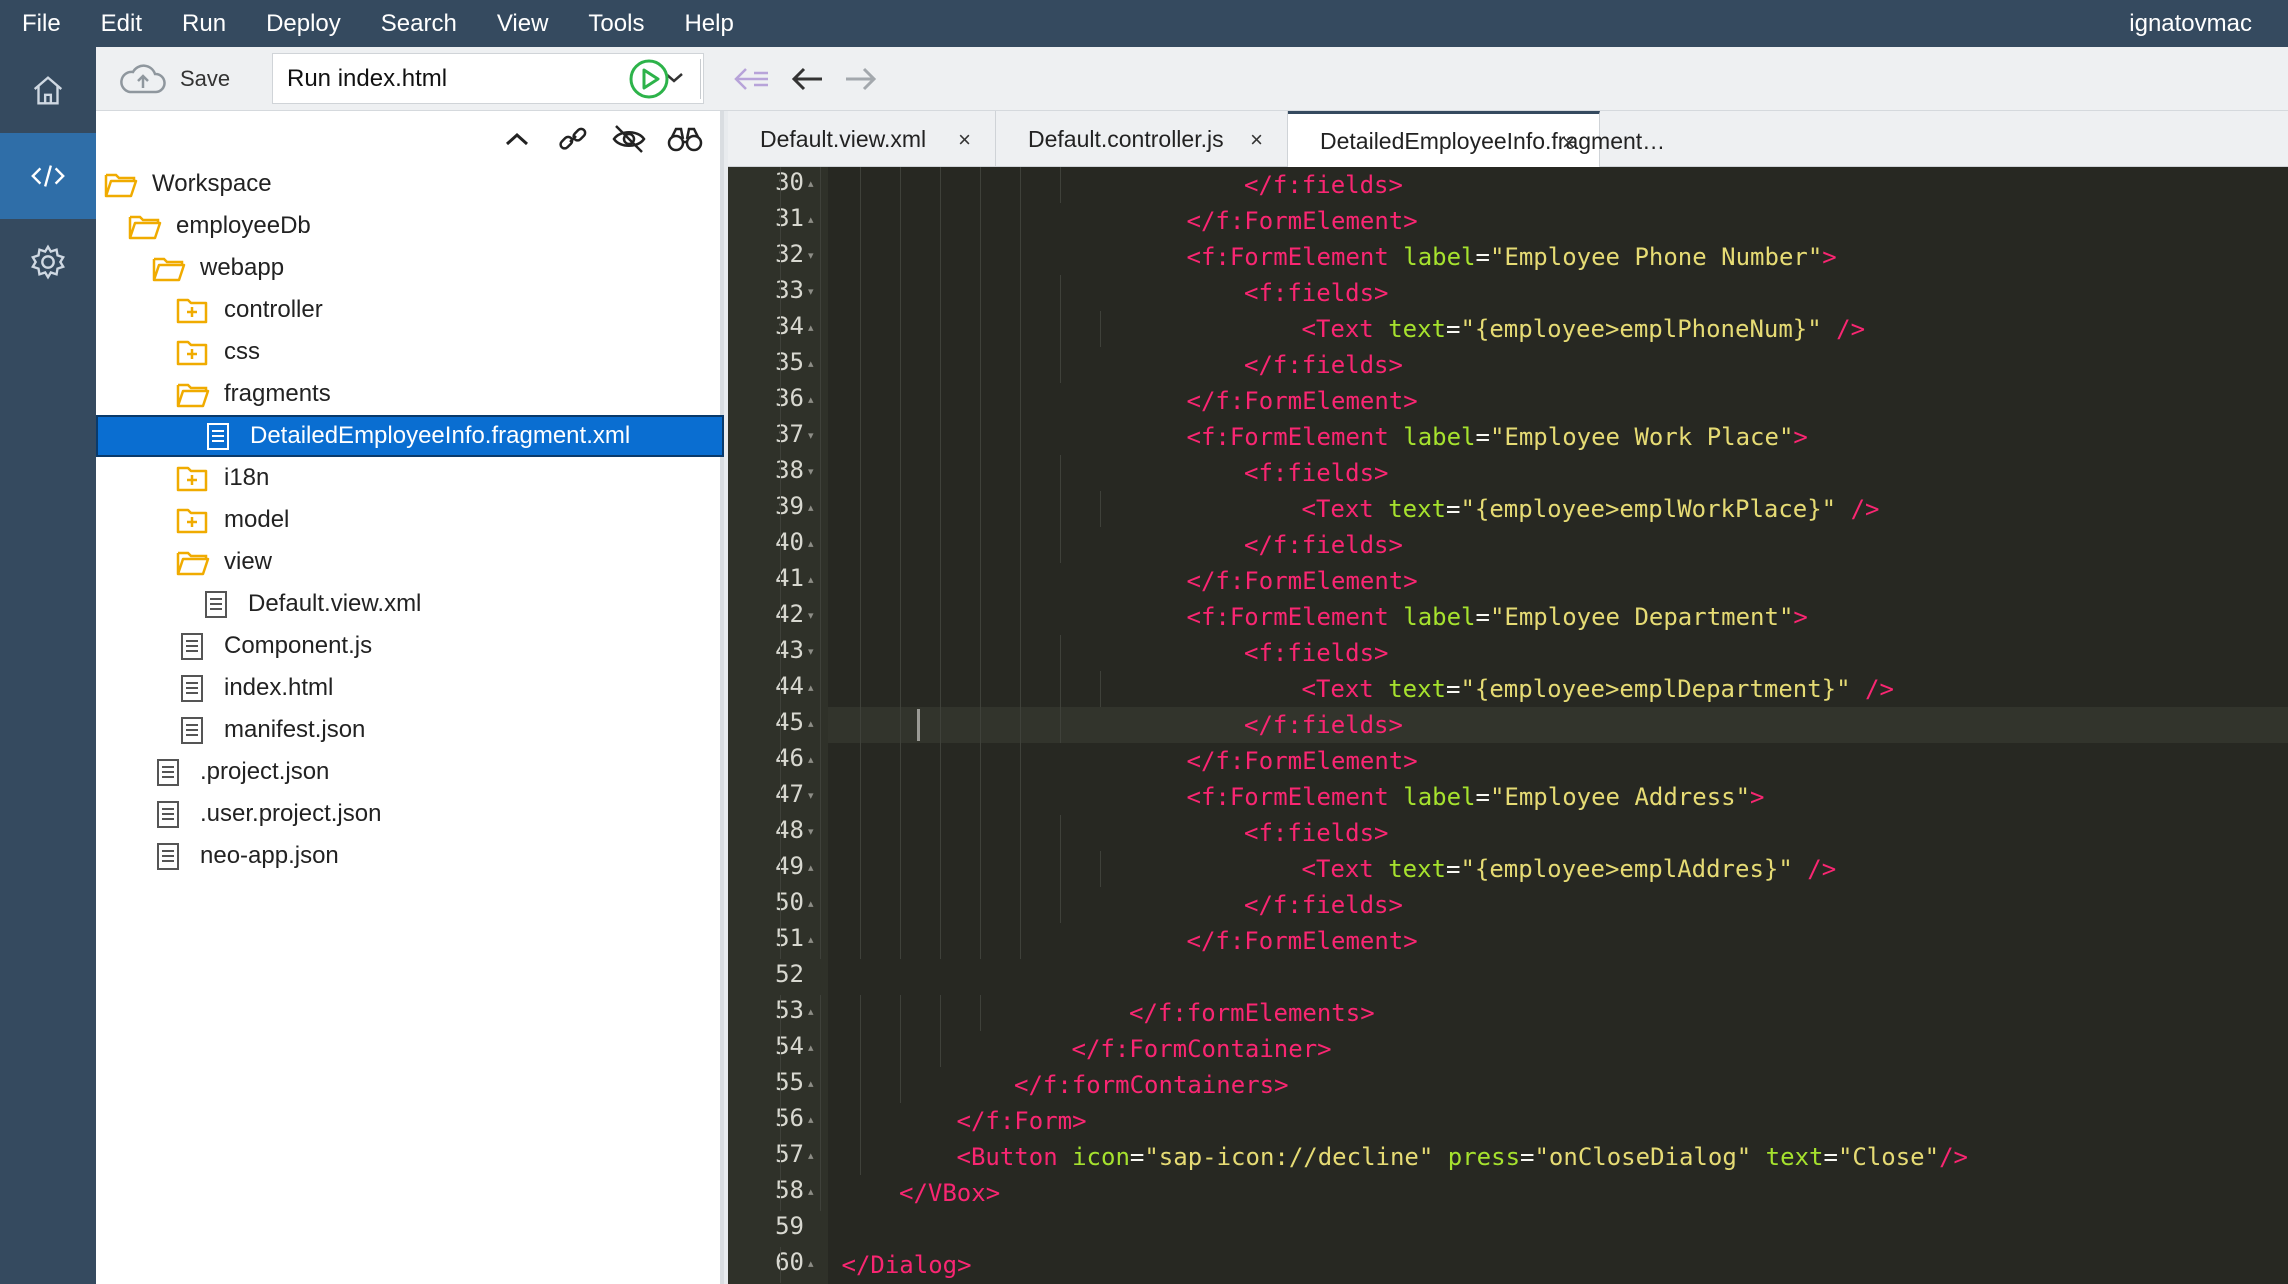 This screenshot has width=2288, height=1284. I want to click on file-item: Component.js, so click(410, 646).